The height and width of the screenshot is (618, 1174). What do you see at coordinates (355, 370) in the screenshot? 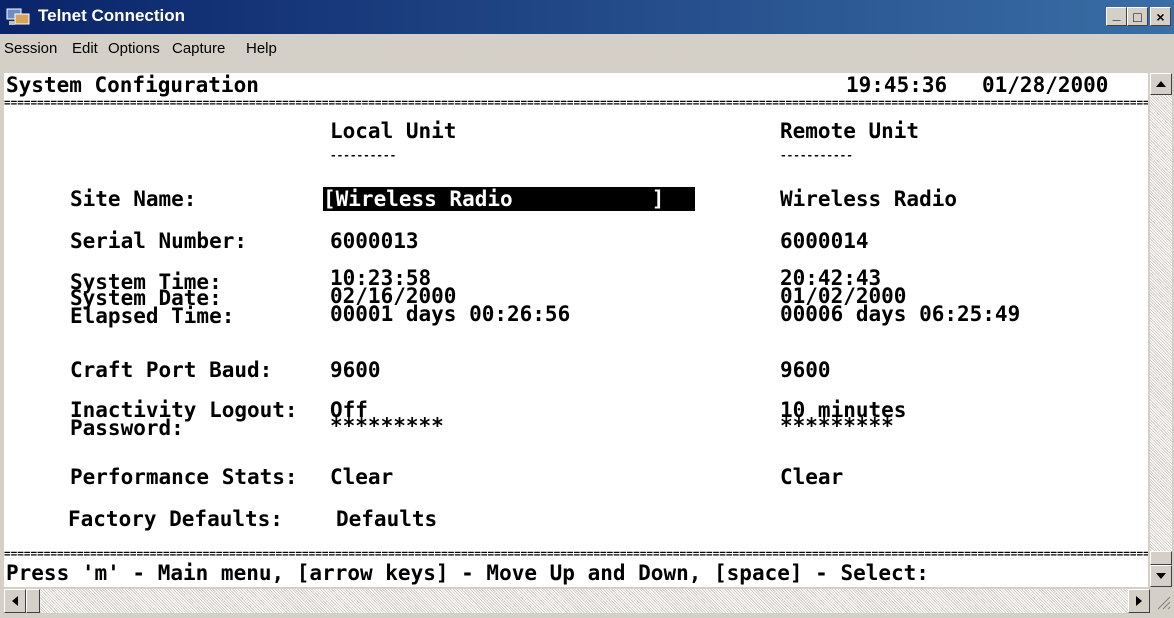
I see `craft-baud-local: 9600` at bounding box center [355, 370].